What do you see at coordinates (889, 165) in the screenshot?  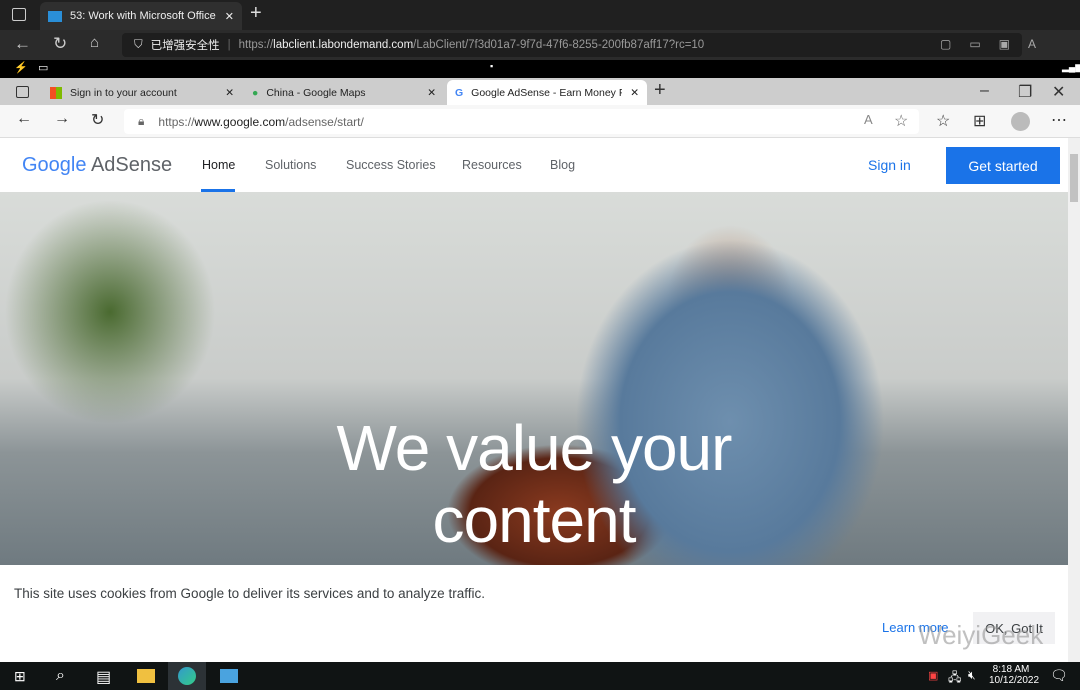 I see `sign-in-link: Sign in` at bounding box center [889, 165].